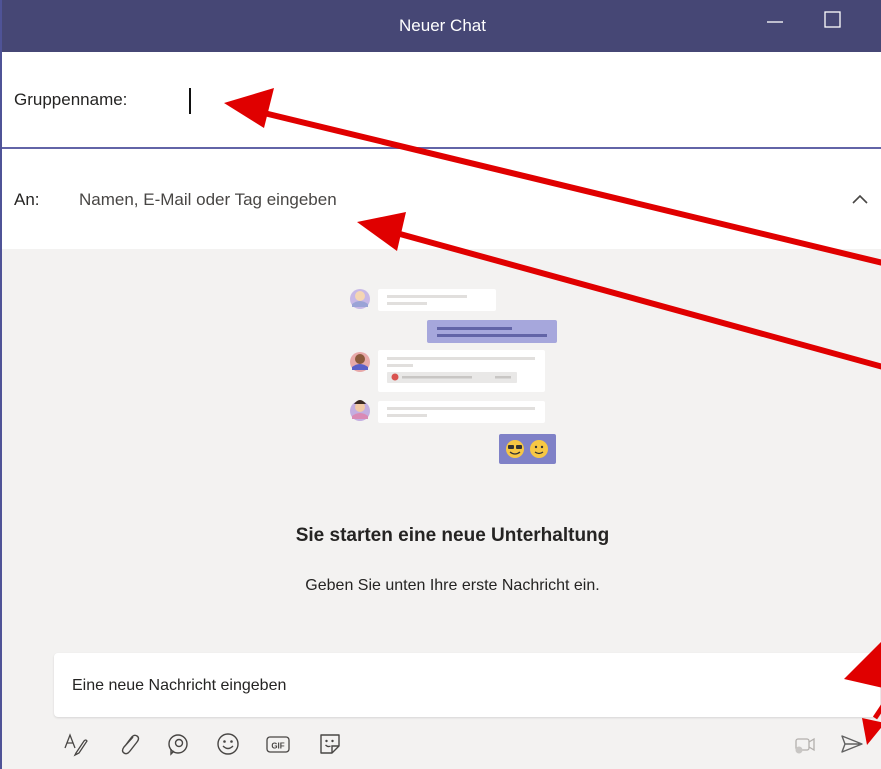 The image size is (881, 769). What do you see at coordinates (71, 99) in the screenshot?
I see `group-name-label: Gruppenname:` at bounding box center [71, 99].